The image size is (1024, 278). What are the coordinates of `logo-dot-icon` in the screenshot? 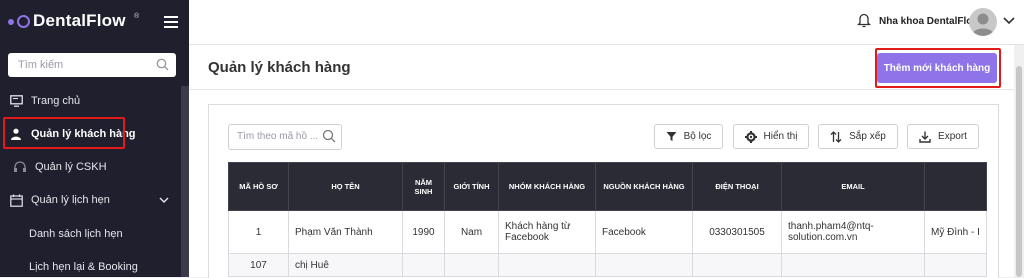 It's located at (11, 22).